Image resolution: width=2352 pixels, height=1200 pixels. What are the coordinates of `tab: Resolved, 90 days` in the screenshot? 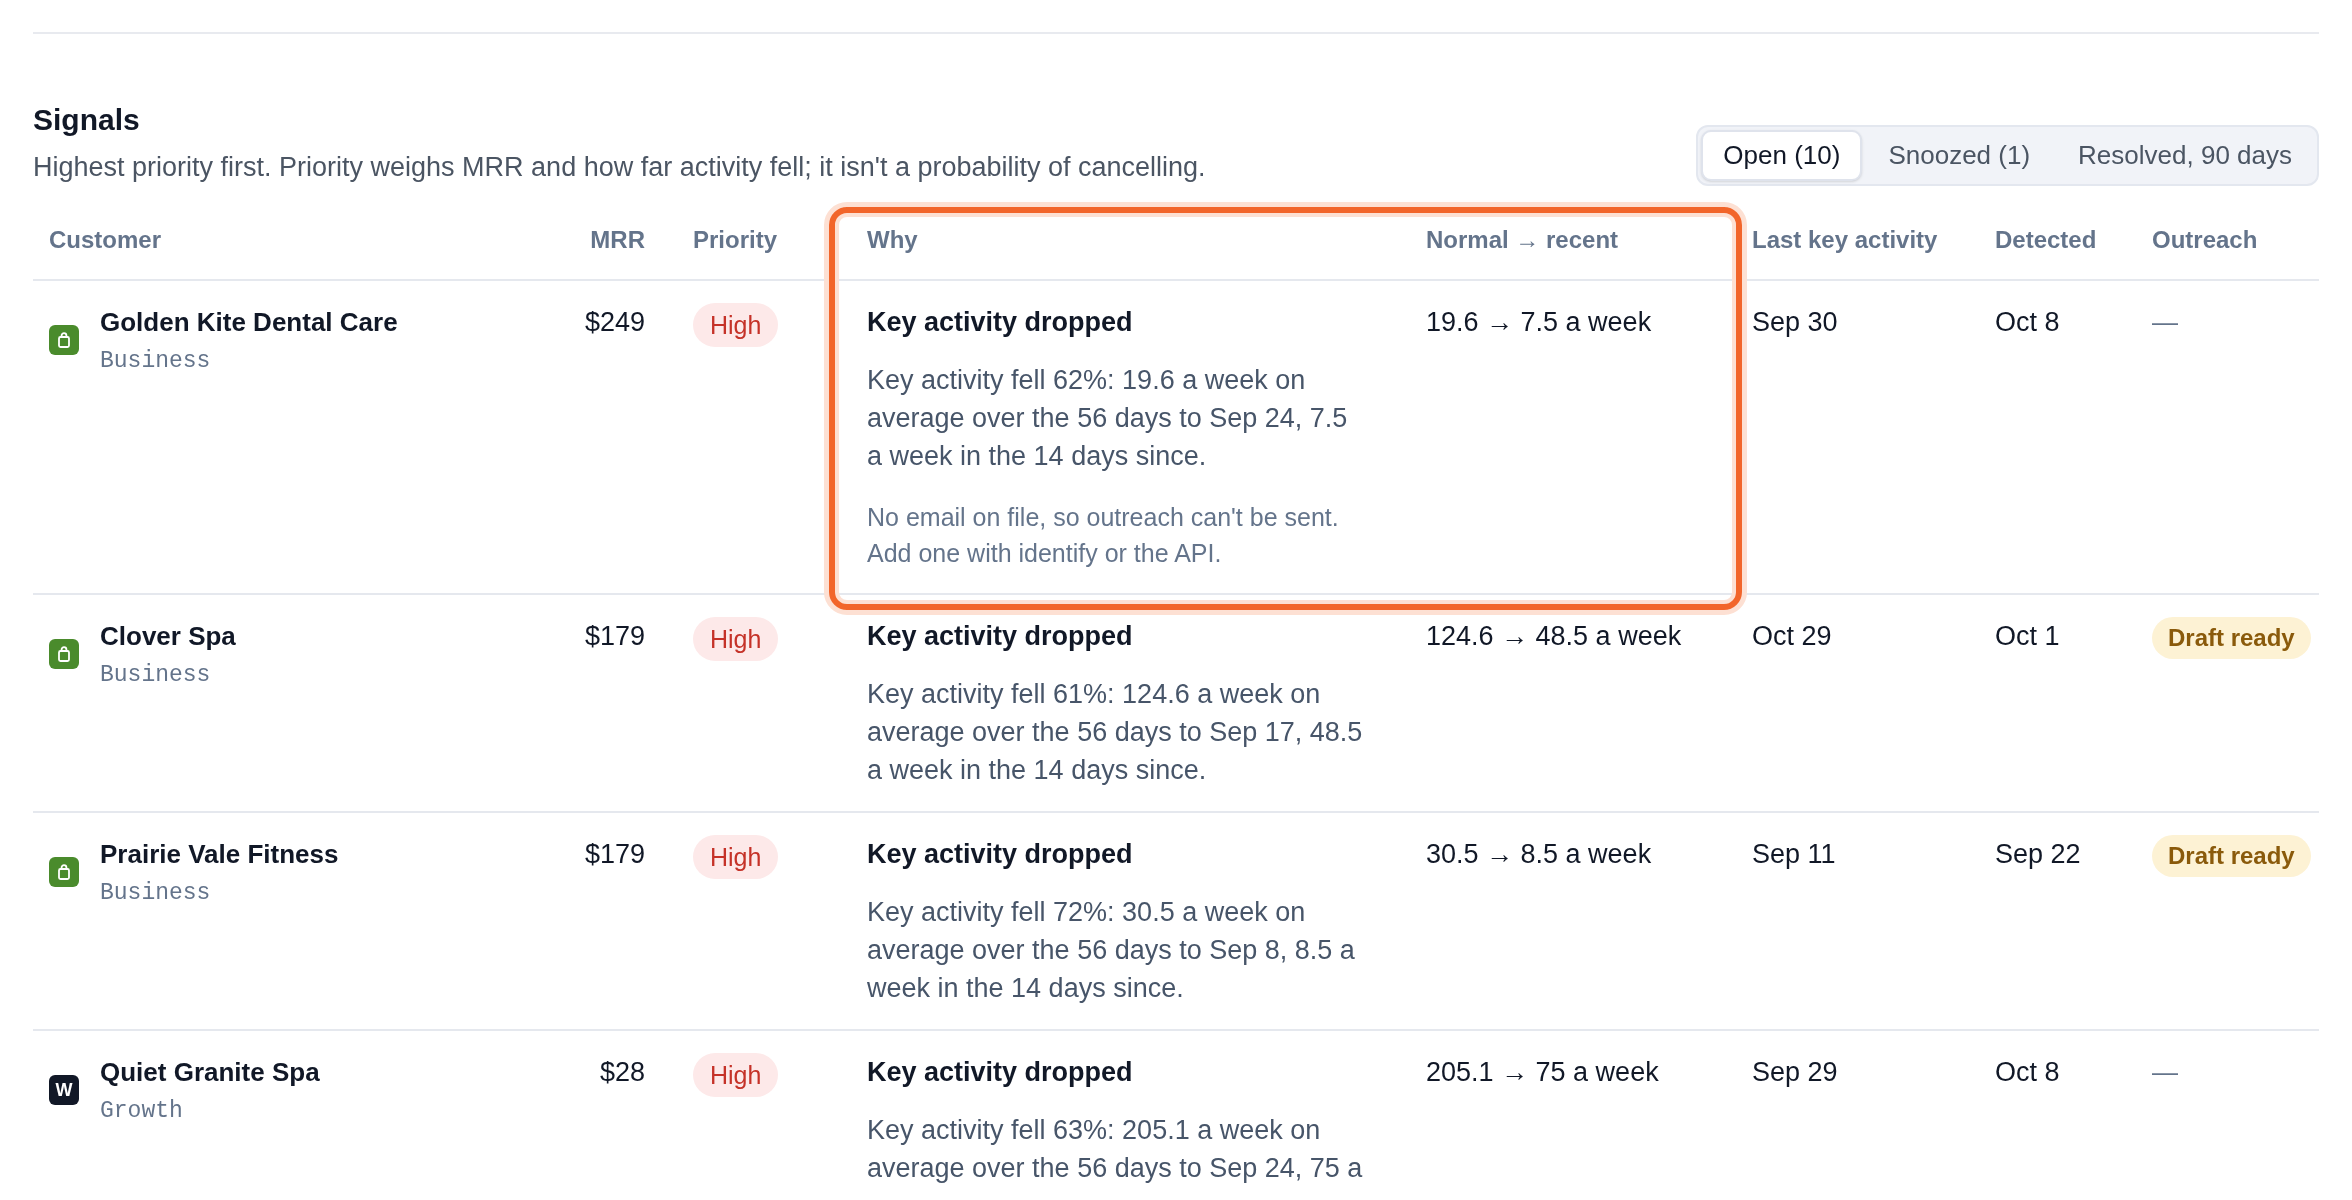 It's located at (2185, 155).